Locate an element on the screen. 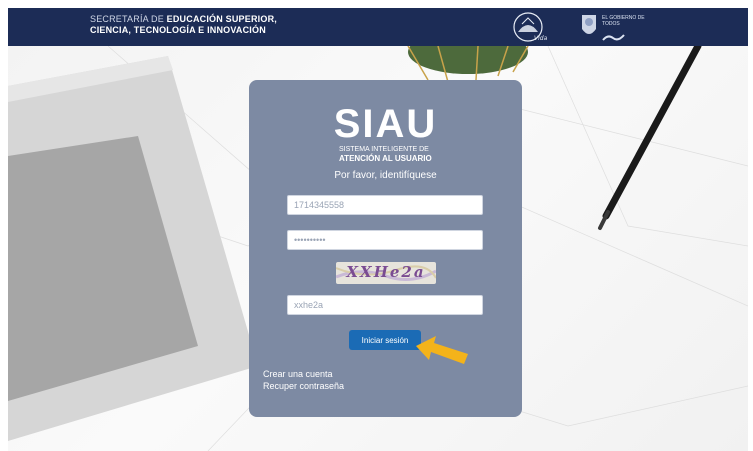 Image resolution: width=753 pixels, height=451 pixels. create-account-link: Crear una cuenta is located at coordinates (298, 374).